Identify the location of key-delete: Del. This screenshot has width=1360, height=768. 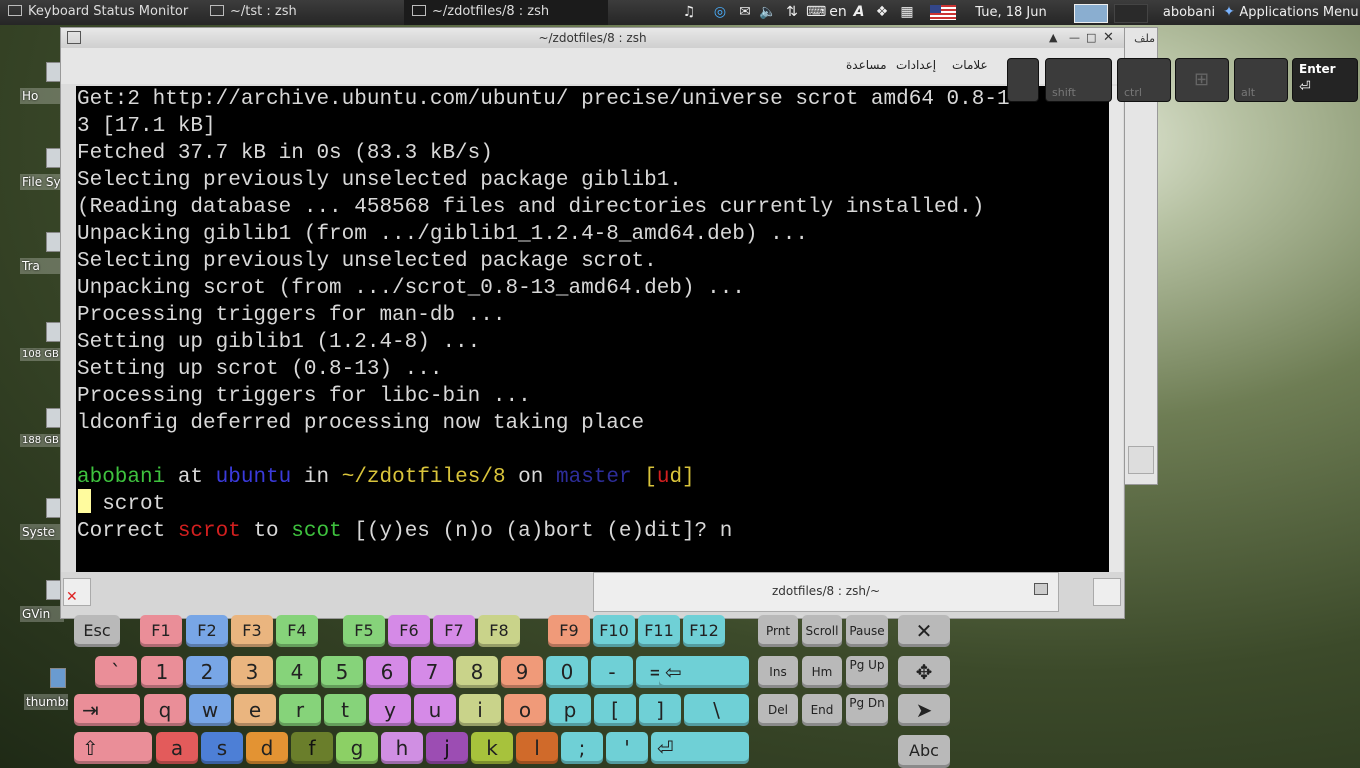
(778, 710).